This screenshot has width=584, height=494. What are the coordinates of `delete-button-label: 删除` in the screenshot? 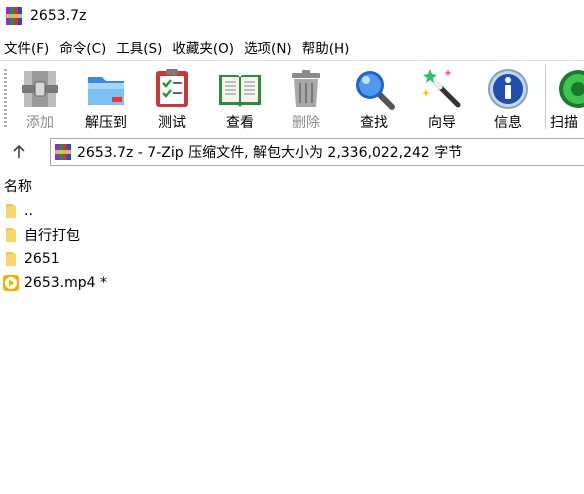 It's located at (306, 123).